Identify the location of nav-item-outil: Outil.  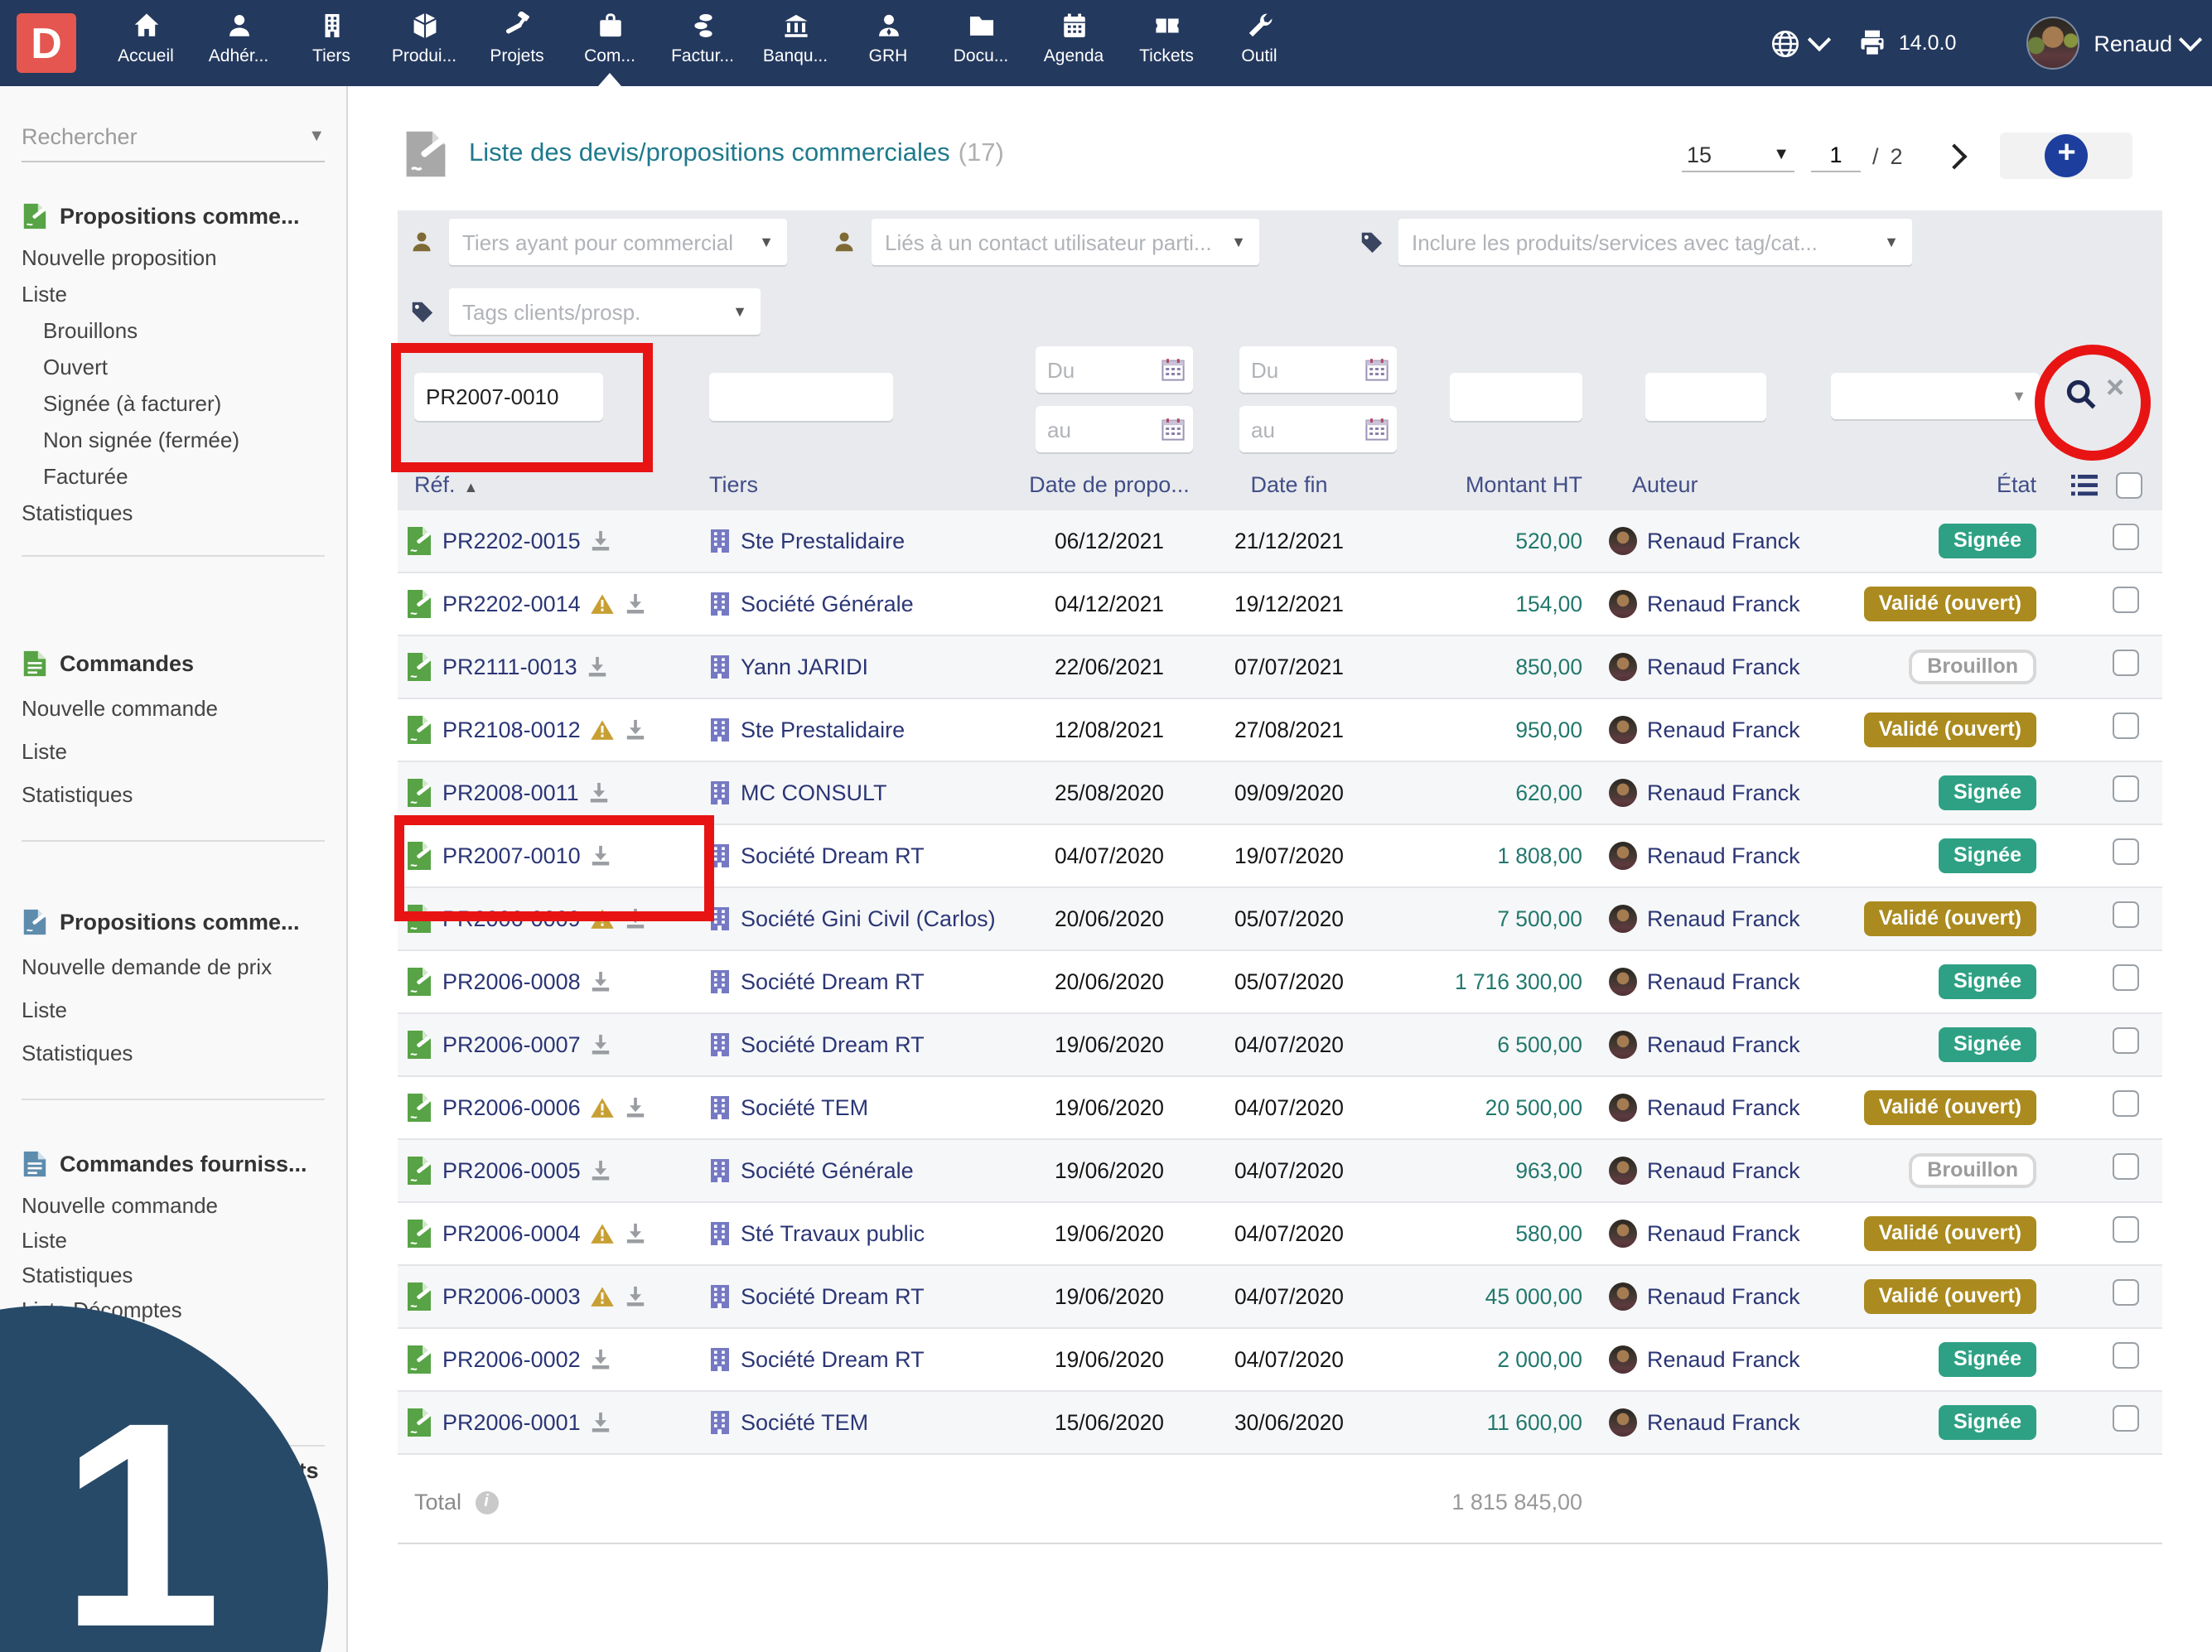
(1259, 43).